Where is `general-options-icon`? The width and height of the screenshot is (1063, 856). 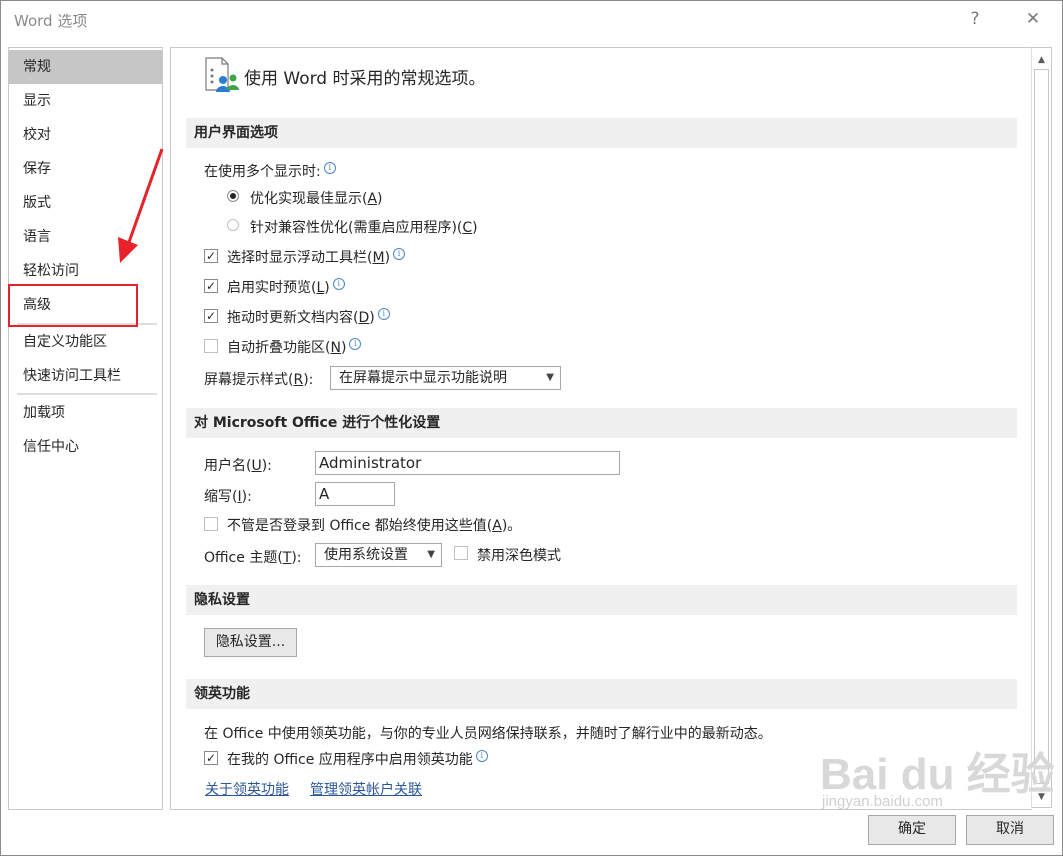
general-options-icon is located at coordinates (222, 74).